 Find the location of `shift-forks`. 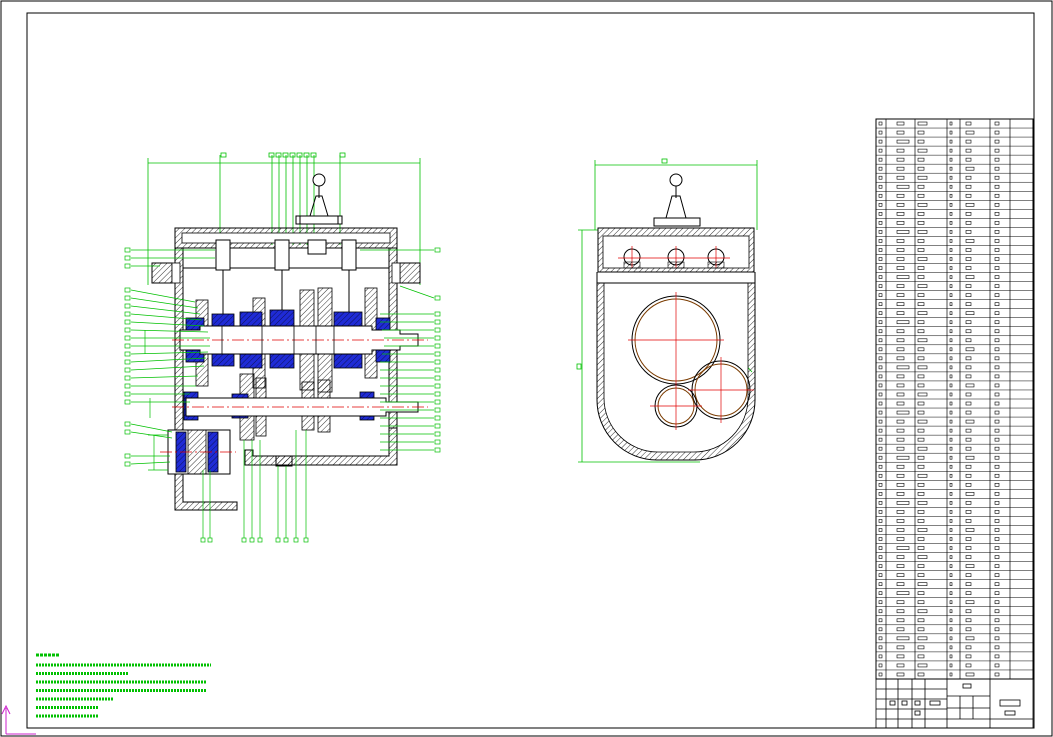

shift-forks is located at coordinates (286, 277).